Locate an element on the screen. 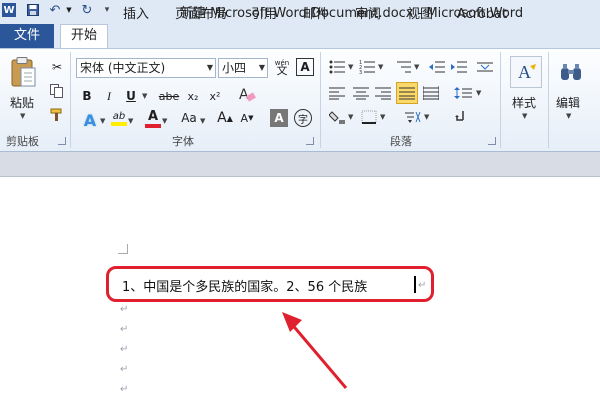 This screenshot has width=600, height=400. highlight-button: ab is located at coordinates (119, 118).